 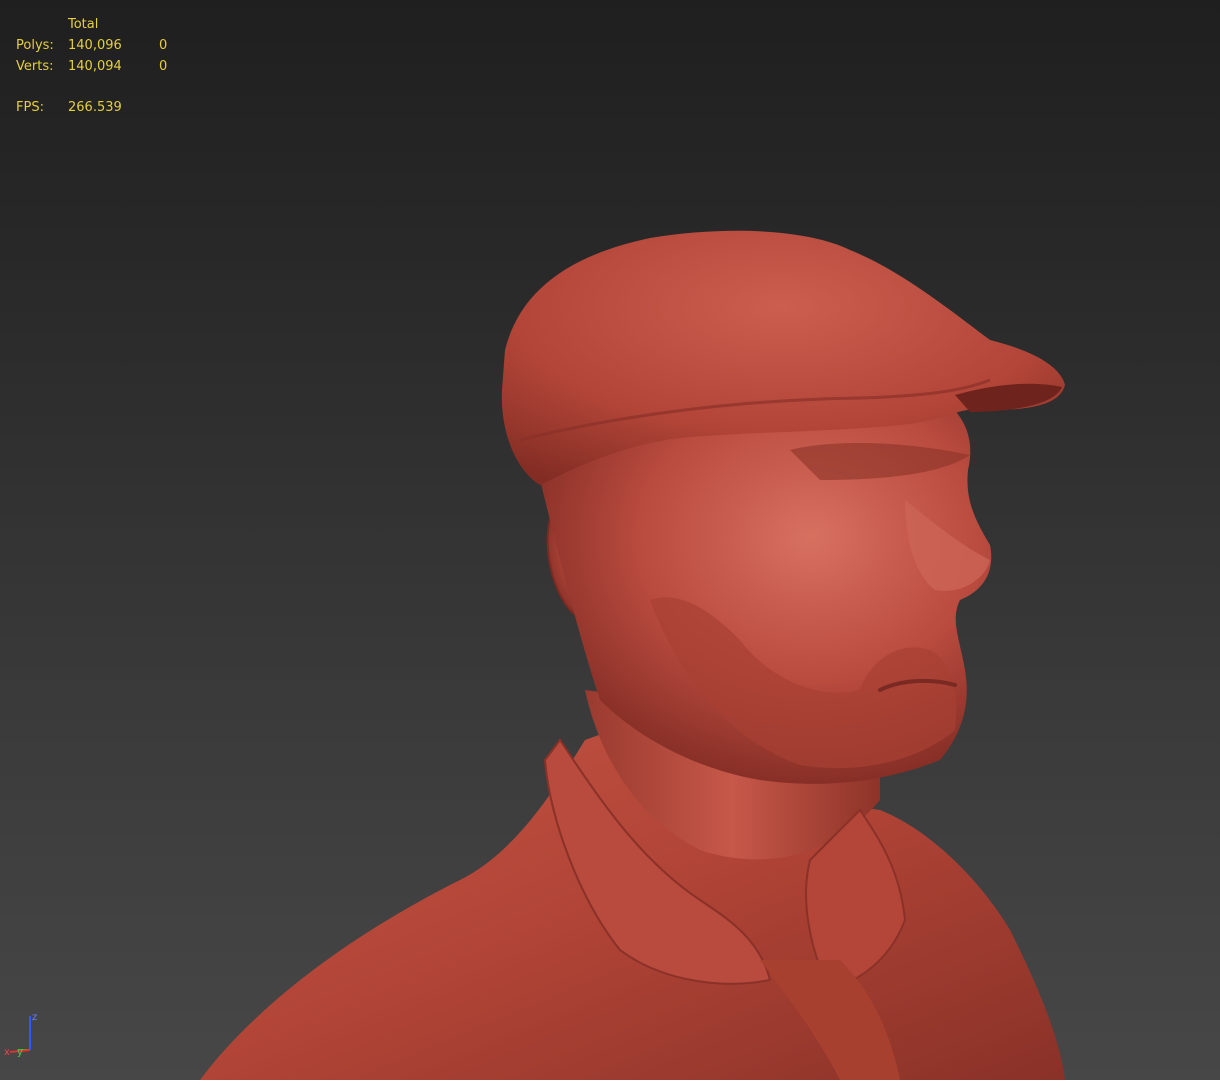 I want to click on axis-gizmo-icon: z y x, so click(x=20, y=1035).